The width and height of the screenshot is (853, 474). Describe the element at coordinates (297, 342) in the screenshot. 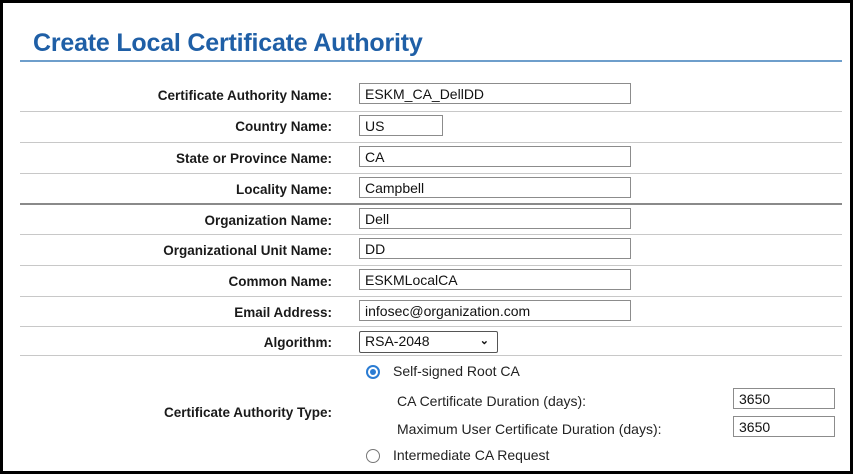

I see `algorithm-label: Algorithm:` at that location.